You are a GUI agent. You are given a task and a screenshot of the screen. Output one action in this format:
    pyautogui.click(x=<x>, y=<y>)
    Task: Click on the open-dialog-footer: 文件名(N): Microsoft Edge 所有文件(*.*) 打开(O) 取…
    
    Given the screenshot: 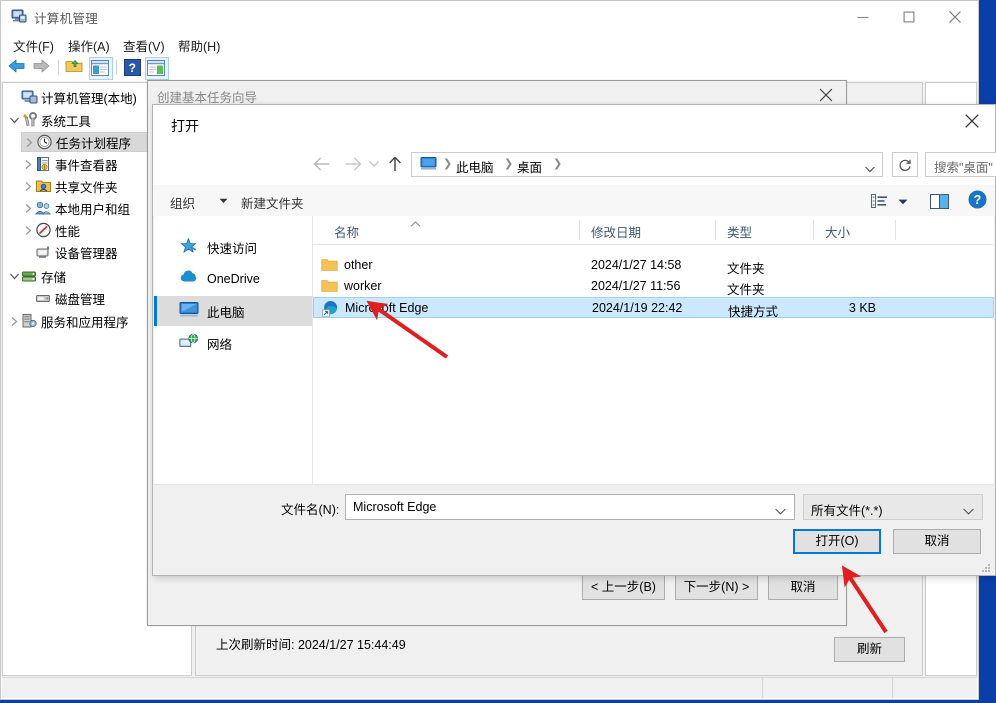 What is the action you would take?
    pyautogui.click(x=574, y=529)
    